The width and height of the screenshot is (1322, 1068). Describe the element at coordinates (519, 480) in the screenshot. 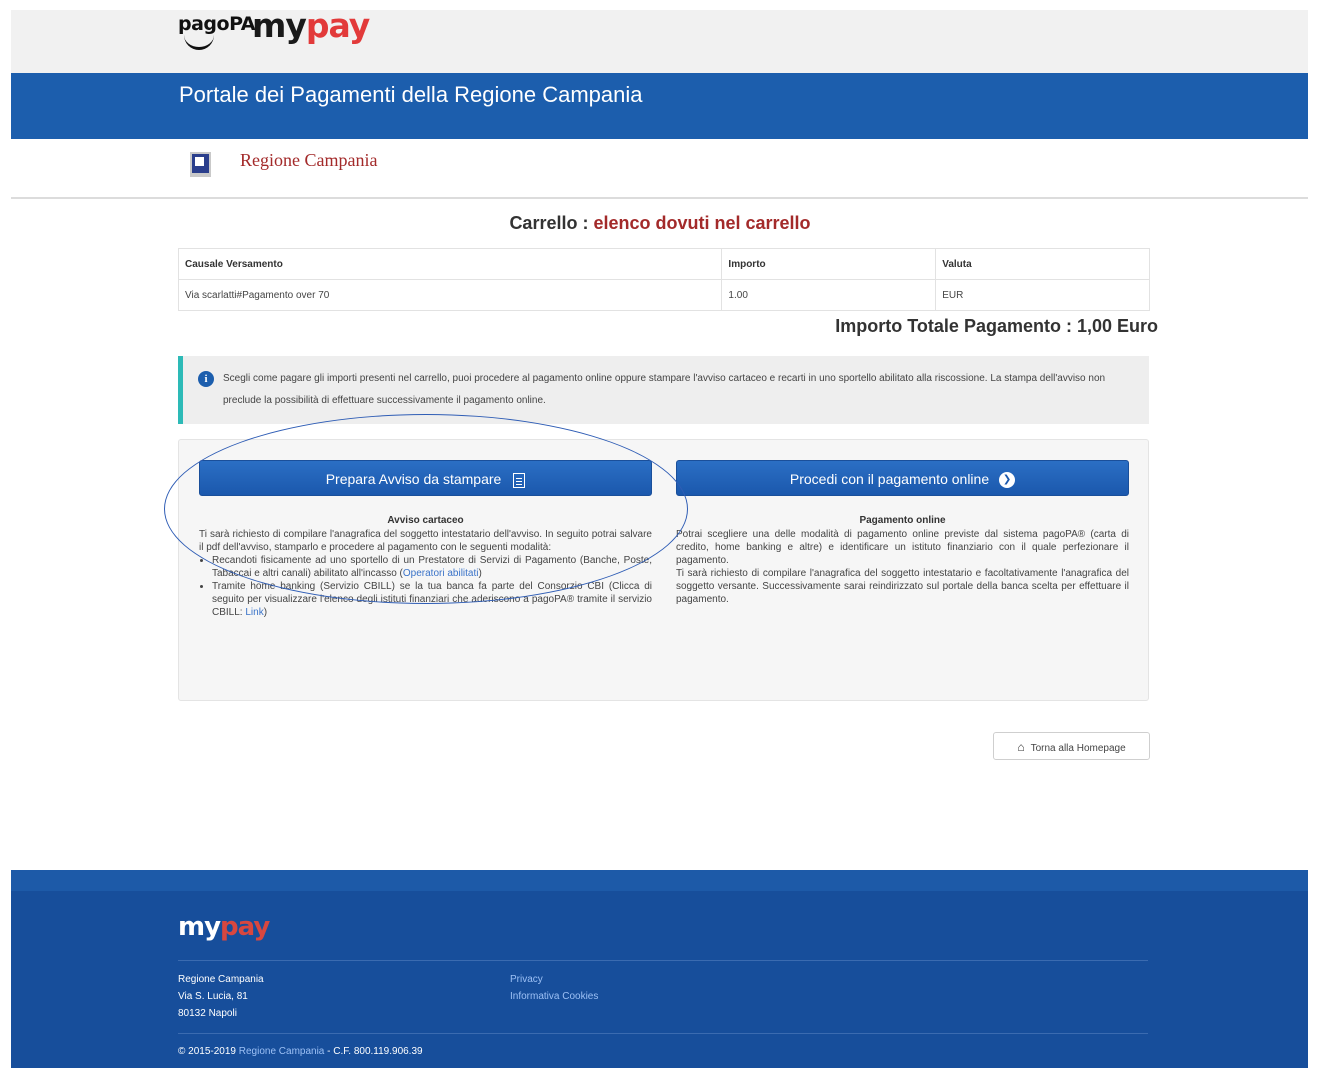

I see `document-icon` at that location.